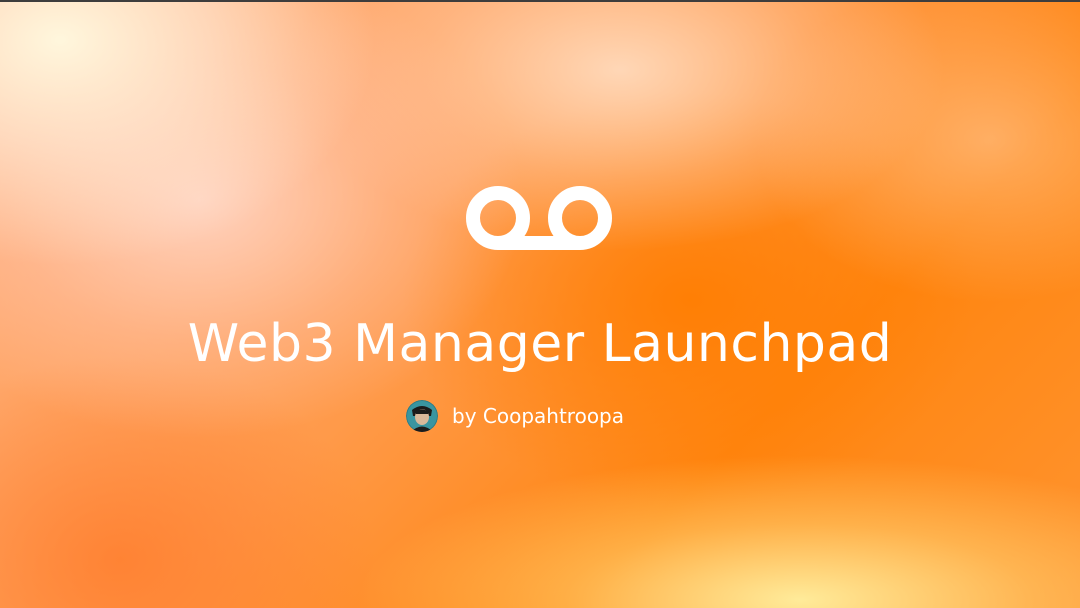  I want to click on avatar, so click(422, 416).